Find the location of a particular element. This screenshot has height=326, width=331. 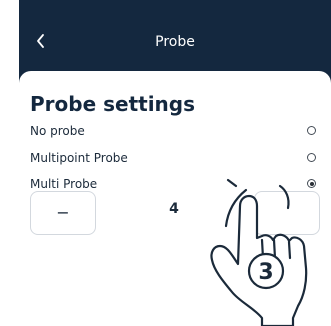

decrement-button: − is located at coordinates (63, 213).